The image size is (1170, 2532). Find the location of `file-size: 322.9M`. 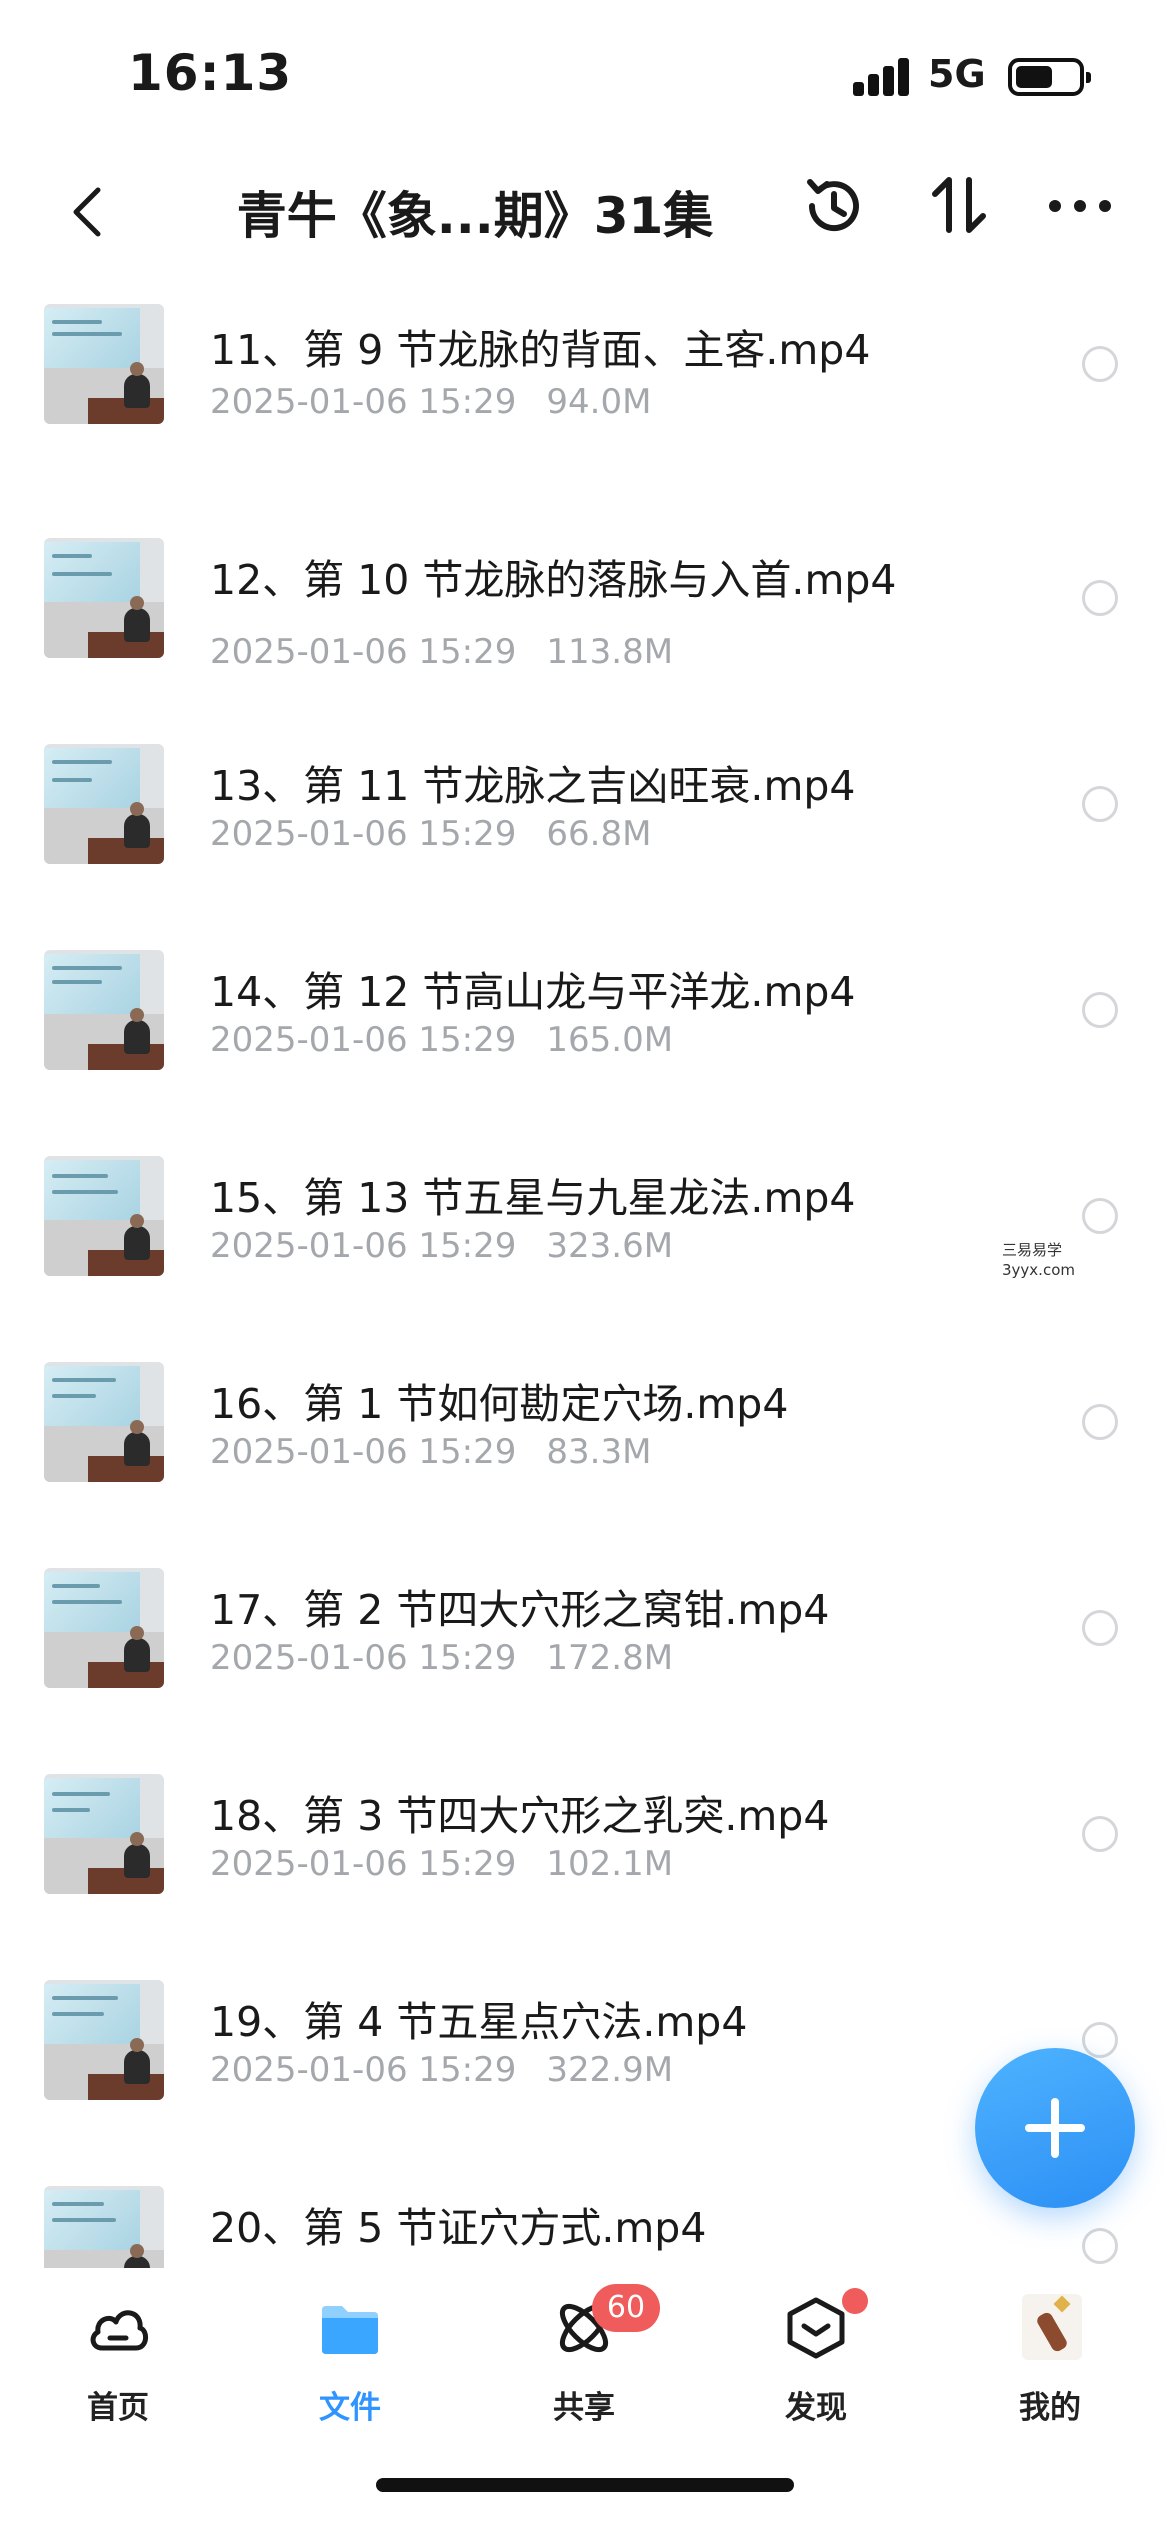

file-size: 322.9M is located at coordinates (610, 2070).